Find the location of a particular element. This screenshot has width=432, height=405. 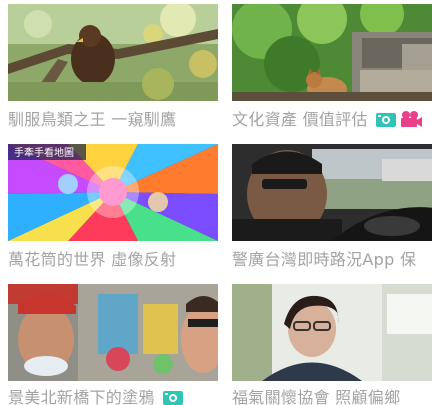

video-title-text: 馴服鳥類之王 一窺馴鷹 is located at coordinates (92, 119).